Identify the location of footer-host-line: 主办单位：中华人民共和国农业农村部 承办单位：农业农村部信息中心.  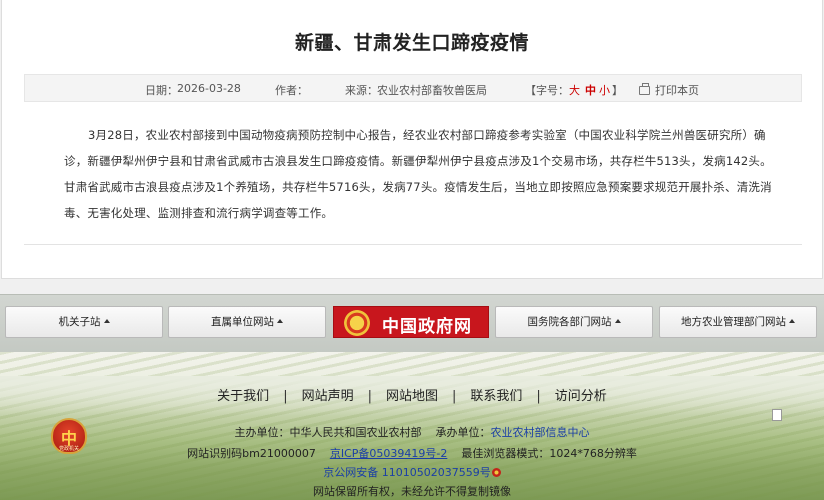
(412, 432).